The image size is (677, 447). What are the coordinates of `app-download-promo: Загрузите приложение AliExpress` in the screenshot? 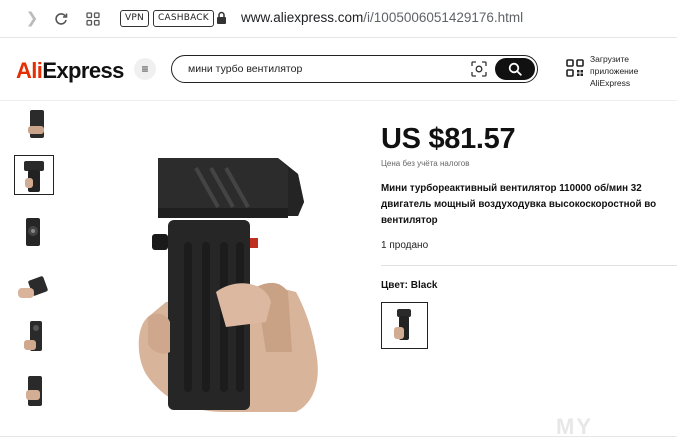 It's located at (630, 71).